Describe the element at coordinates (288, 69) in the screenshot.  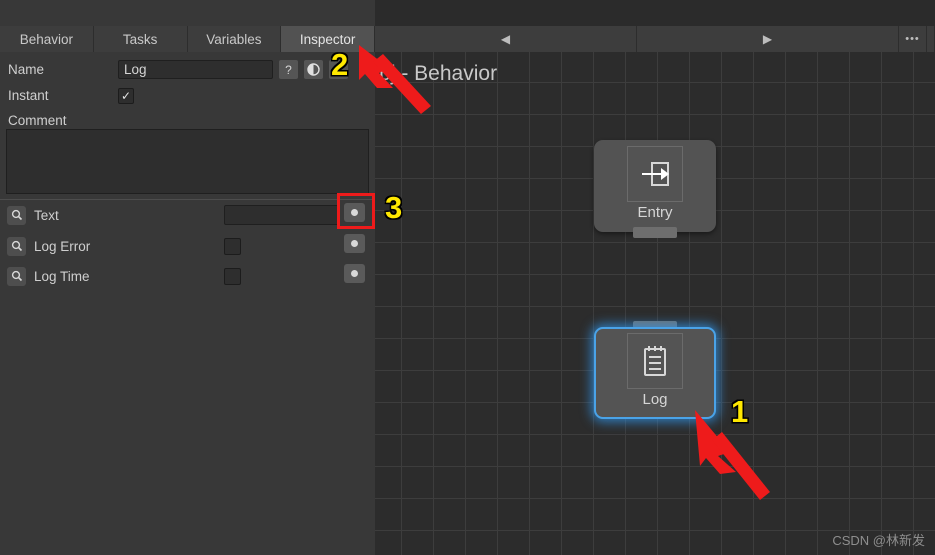
I see `help-button: ?` at that location.